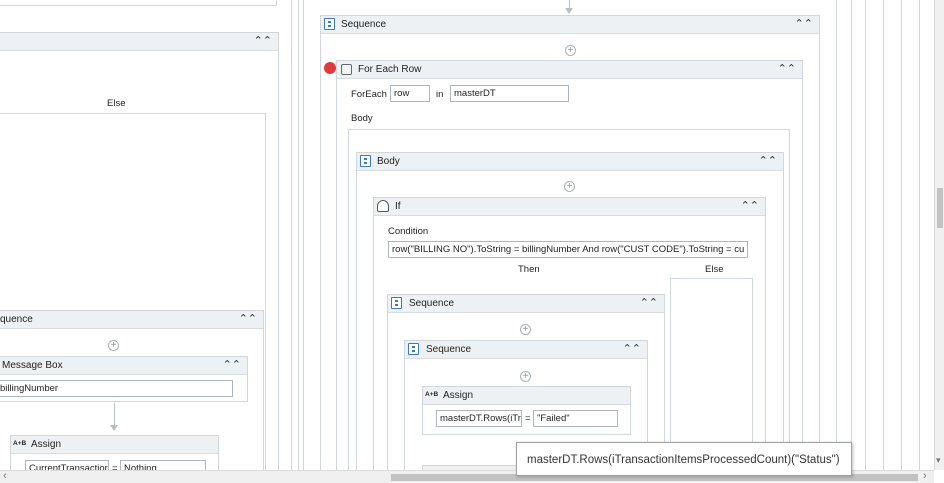  Describe the element at coordinates (408, 231) in the screenshot. I see `condition-label: Condition` at that location.